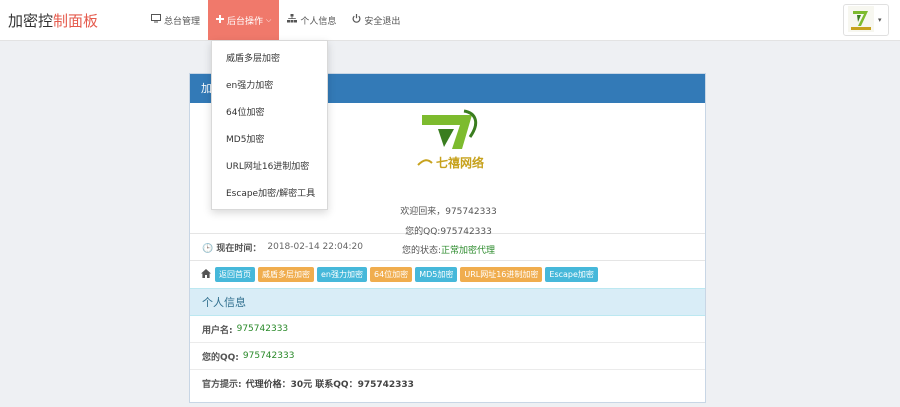 The image size is (900, 407). Describe the element at coordinates (222, 385) in the screenshot. I see `notice-label: 官方提示:` at that location.